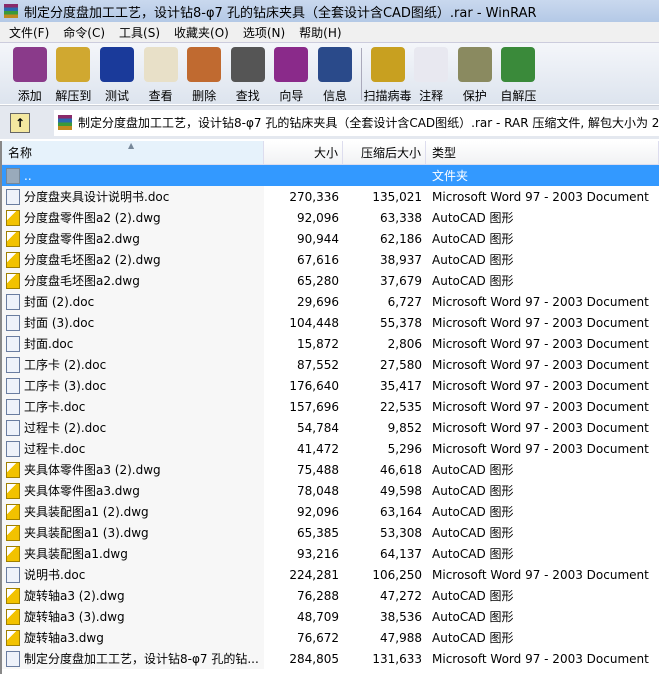 Image resolution: width=659 pixels, height=674 pixels. Describe the element at coordinates (320, 32) in the screenshot. I see `menu-item: 帮助(H)` at that location.